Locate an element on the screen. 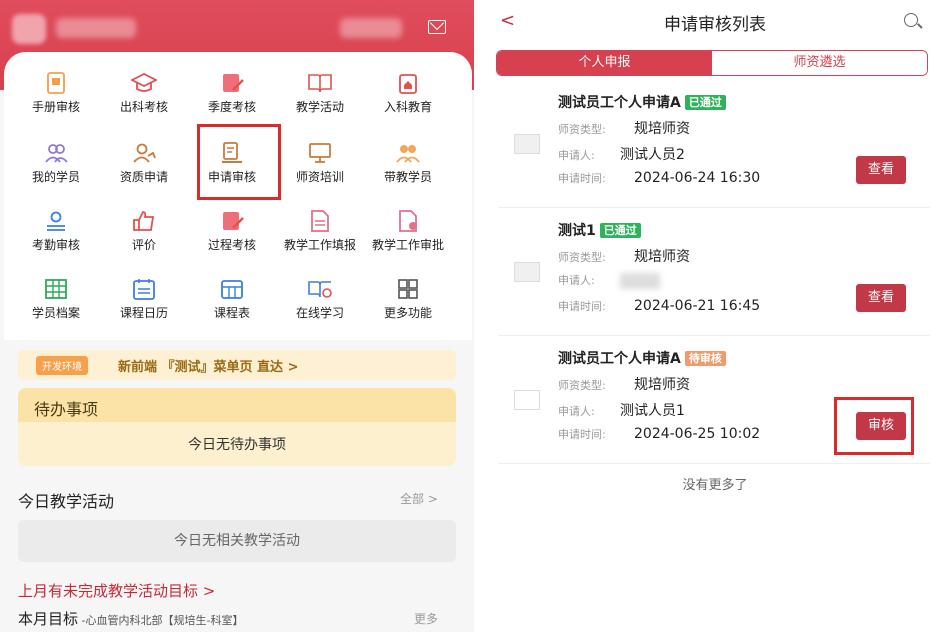 This screenshot has height=632, width=946. tab-personal-apply: 个人申报 is located at coordinates (604, 63).